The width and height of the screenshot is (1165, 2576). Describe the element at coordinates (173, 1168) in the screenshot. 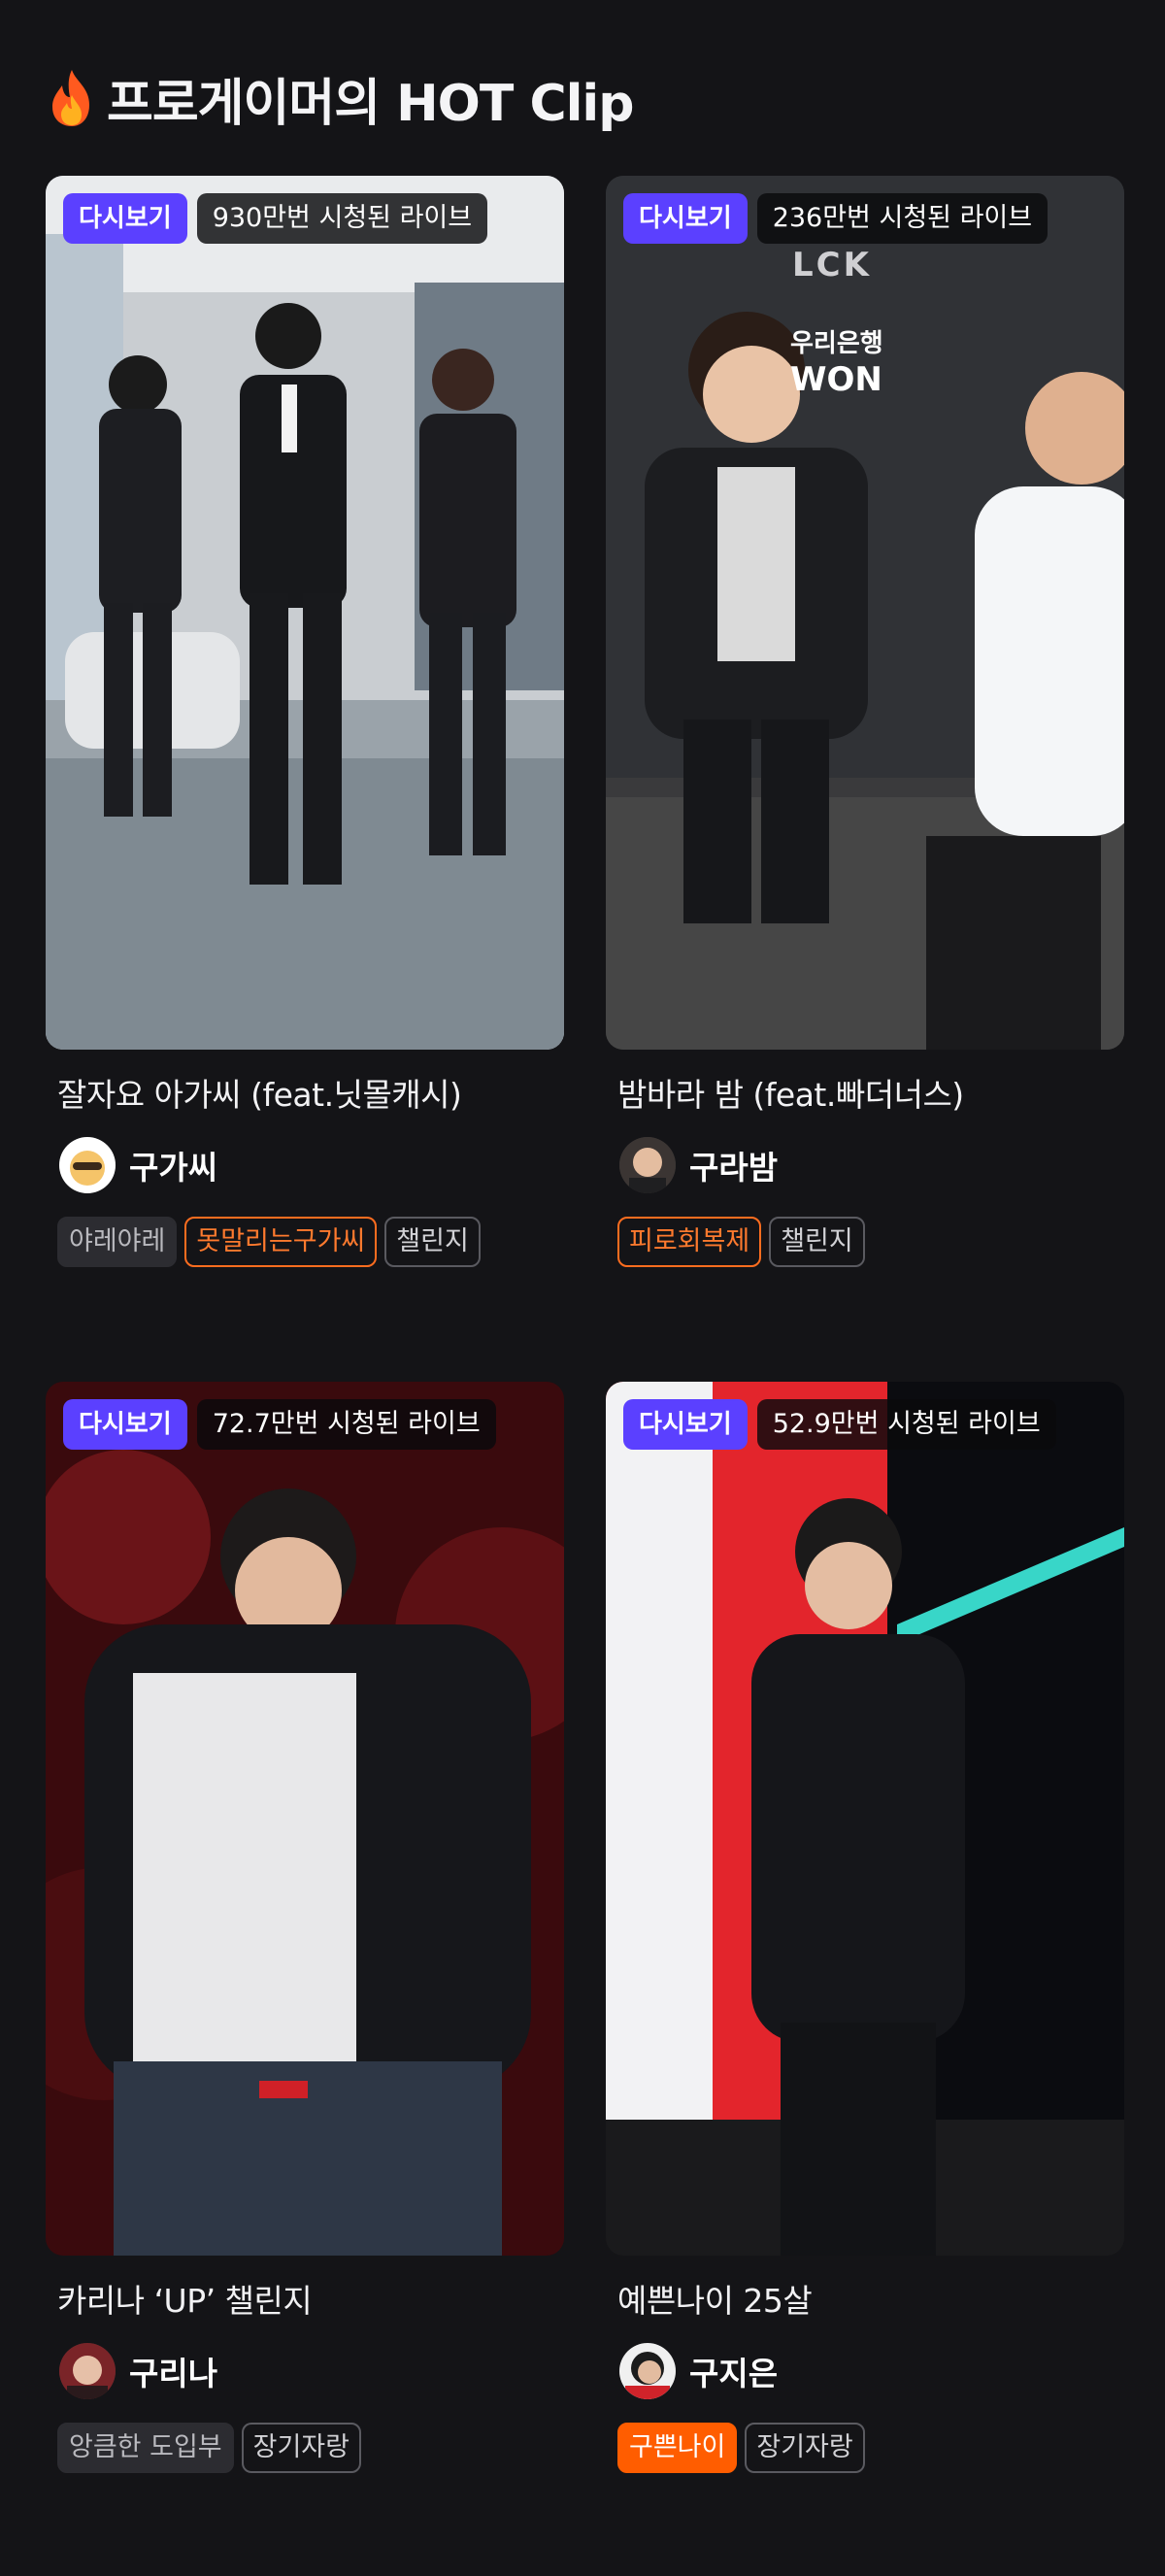

I see `streamer-name: 구가씨` at that location.